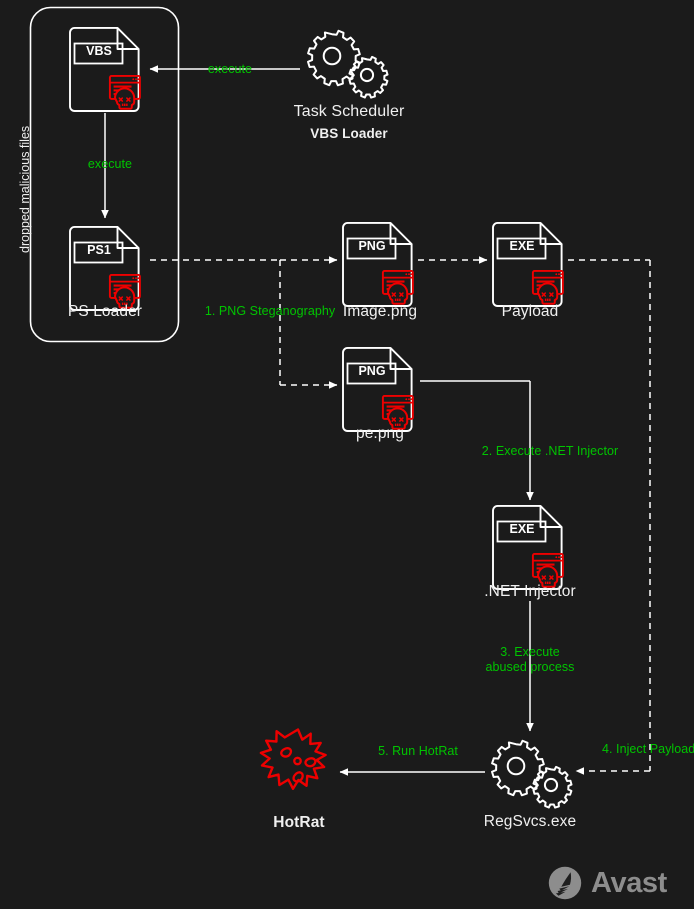 The height and width of the screenshot is (909, 694). What do you see at coordinates (372, 246) in the screenshot?
I see `file-ext-png-image: PNG` at bounding box center [372, 246].